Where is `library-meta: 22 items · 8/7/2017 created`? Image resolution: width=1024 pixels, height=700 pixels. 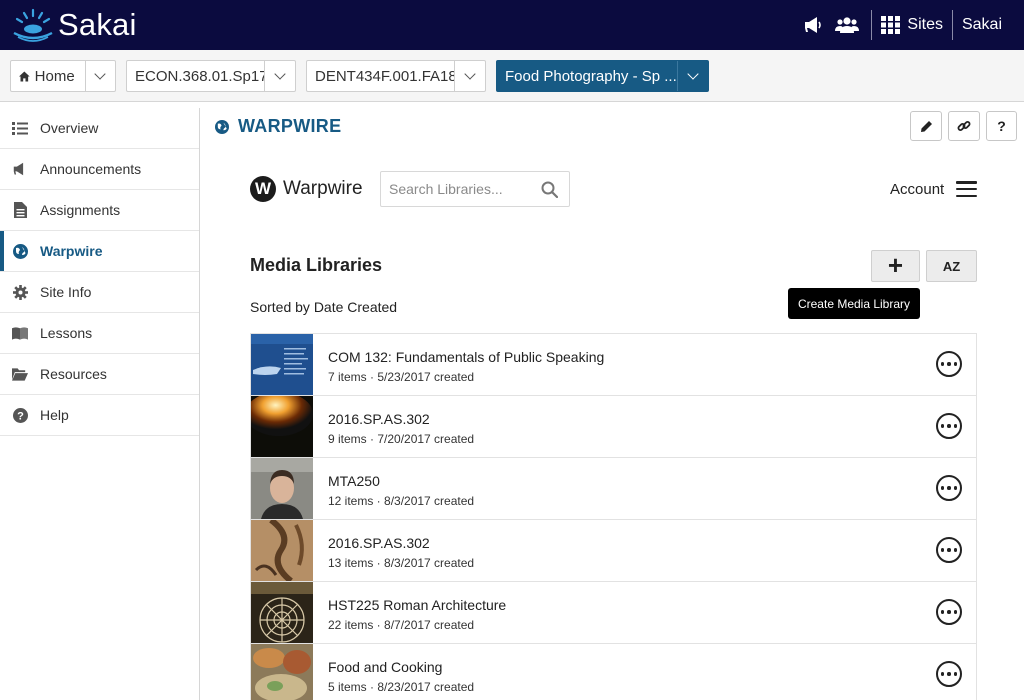
library-meta: 22 items · 8/7/2017 created is located at coordinates (401, 625).